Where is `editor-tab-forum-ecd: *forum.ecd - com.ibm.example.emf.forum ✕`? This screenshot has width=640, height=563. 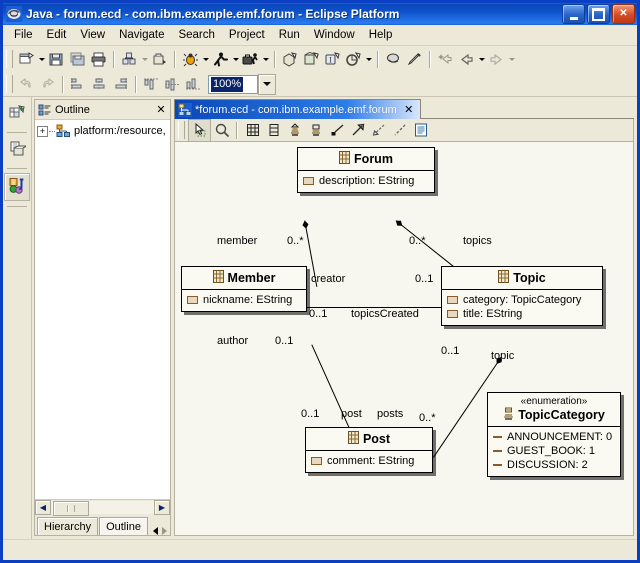
editor-tab-forum-ecd: *forum.ecd - com.ibm.example.emf.forum ✕ is located at coordinates (297, 109).